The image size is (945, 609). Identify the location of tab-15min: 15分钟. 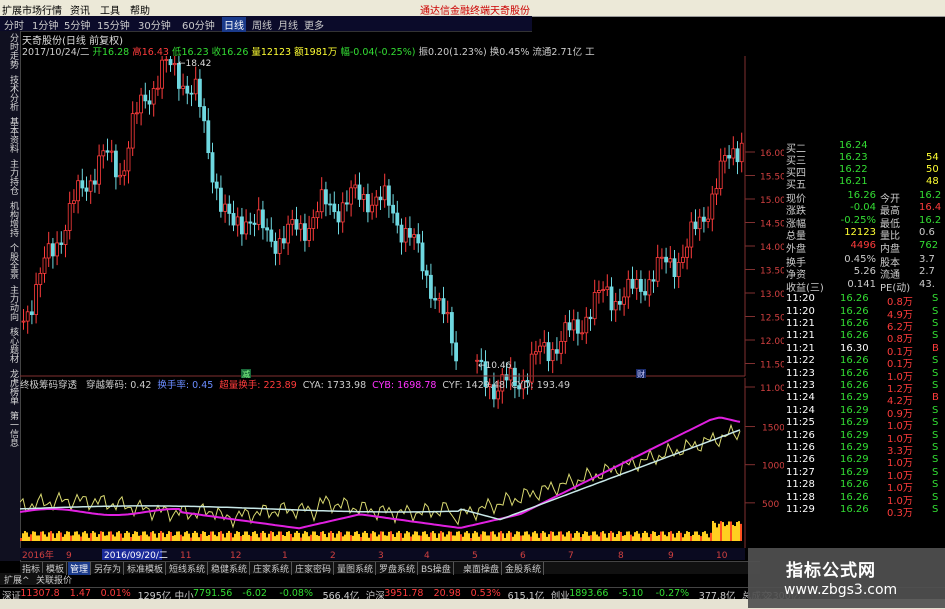
(113, 24).